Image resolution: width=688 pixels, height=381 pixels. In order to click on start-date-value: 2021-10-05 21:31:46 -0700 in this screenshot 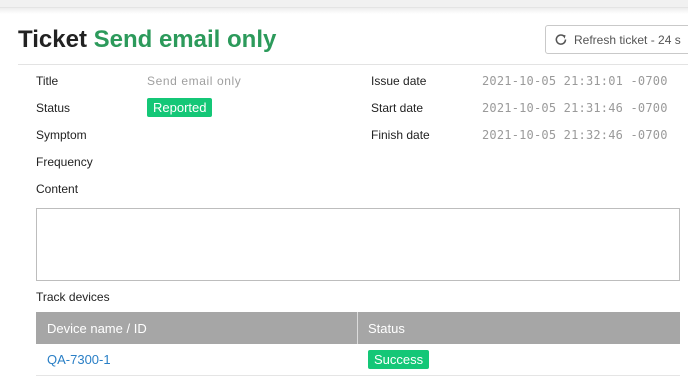, I will do `click(575, 108)`.